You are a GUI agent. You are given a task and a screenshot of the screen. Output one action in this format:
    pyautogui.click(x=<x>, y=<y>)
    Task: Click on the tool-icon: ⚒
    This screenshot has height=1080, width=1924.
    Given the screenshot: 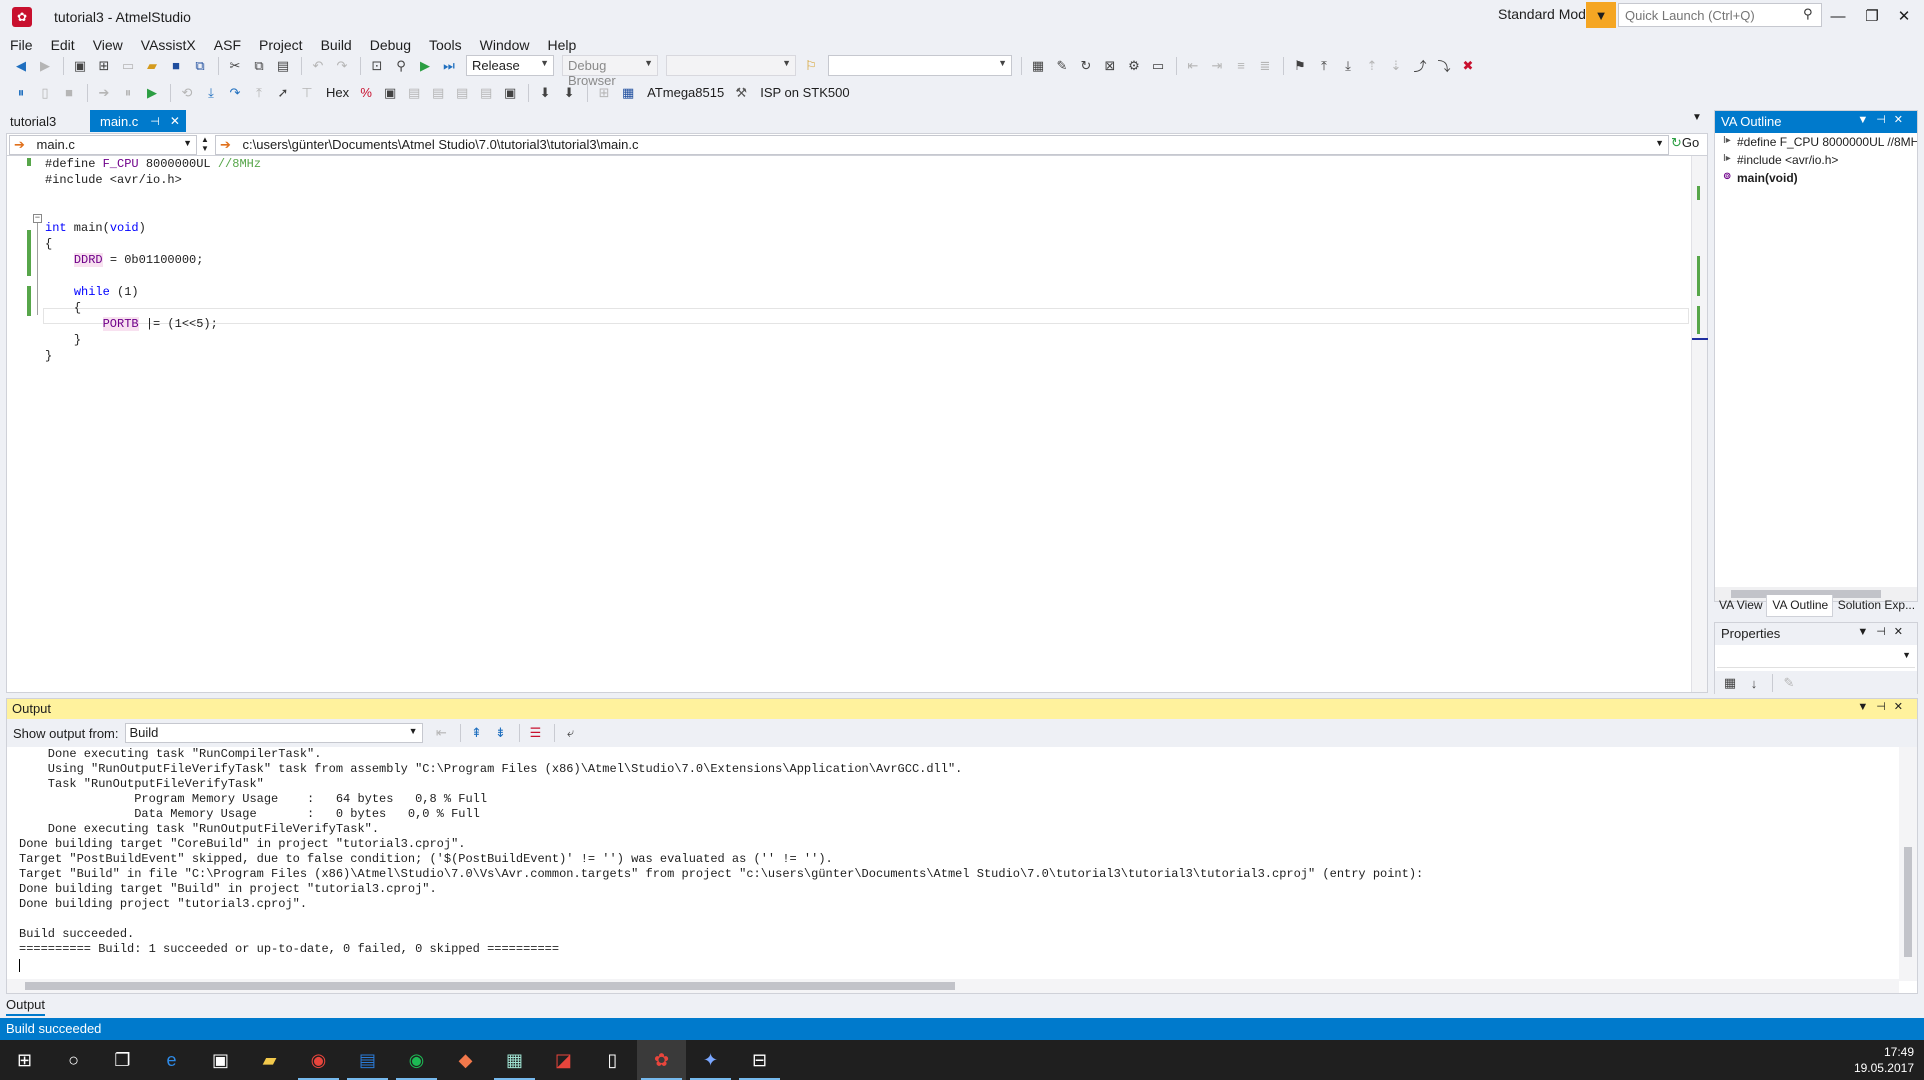 What is the action you would take?
    pyautogui.click(x=741, y=93)
    